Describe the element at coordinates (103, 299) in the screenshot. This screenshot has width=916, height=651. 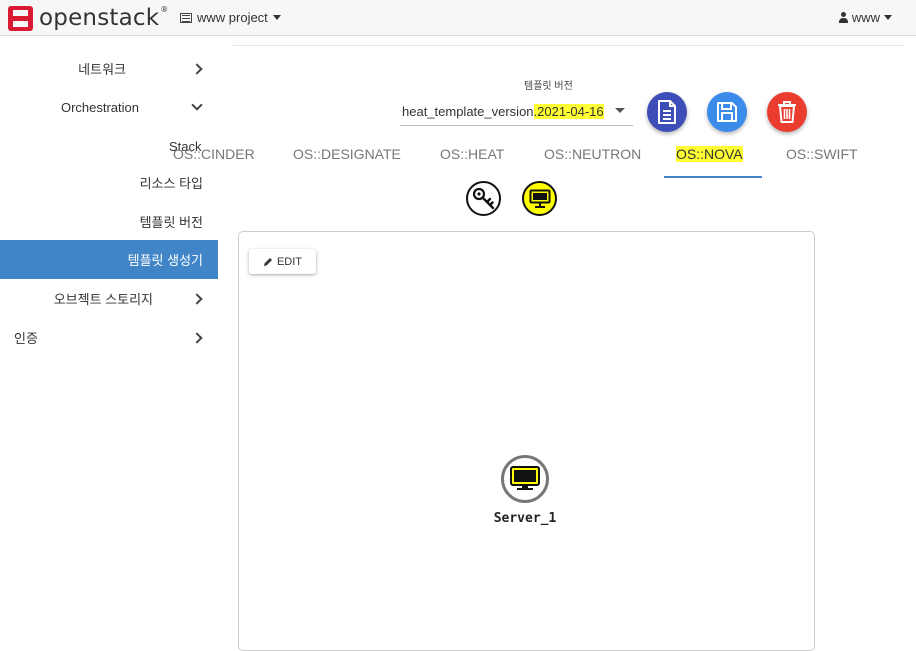
I see `sidebar-item-label: 오브젝트 스토리지` at that location.